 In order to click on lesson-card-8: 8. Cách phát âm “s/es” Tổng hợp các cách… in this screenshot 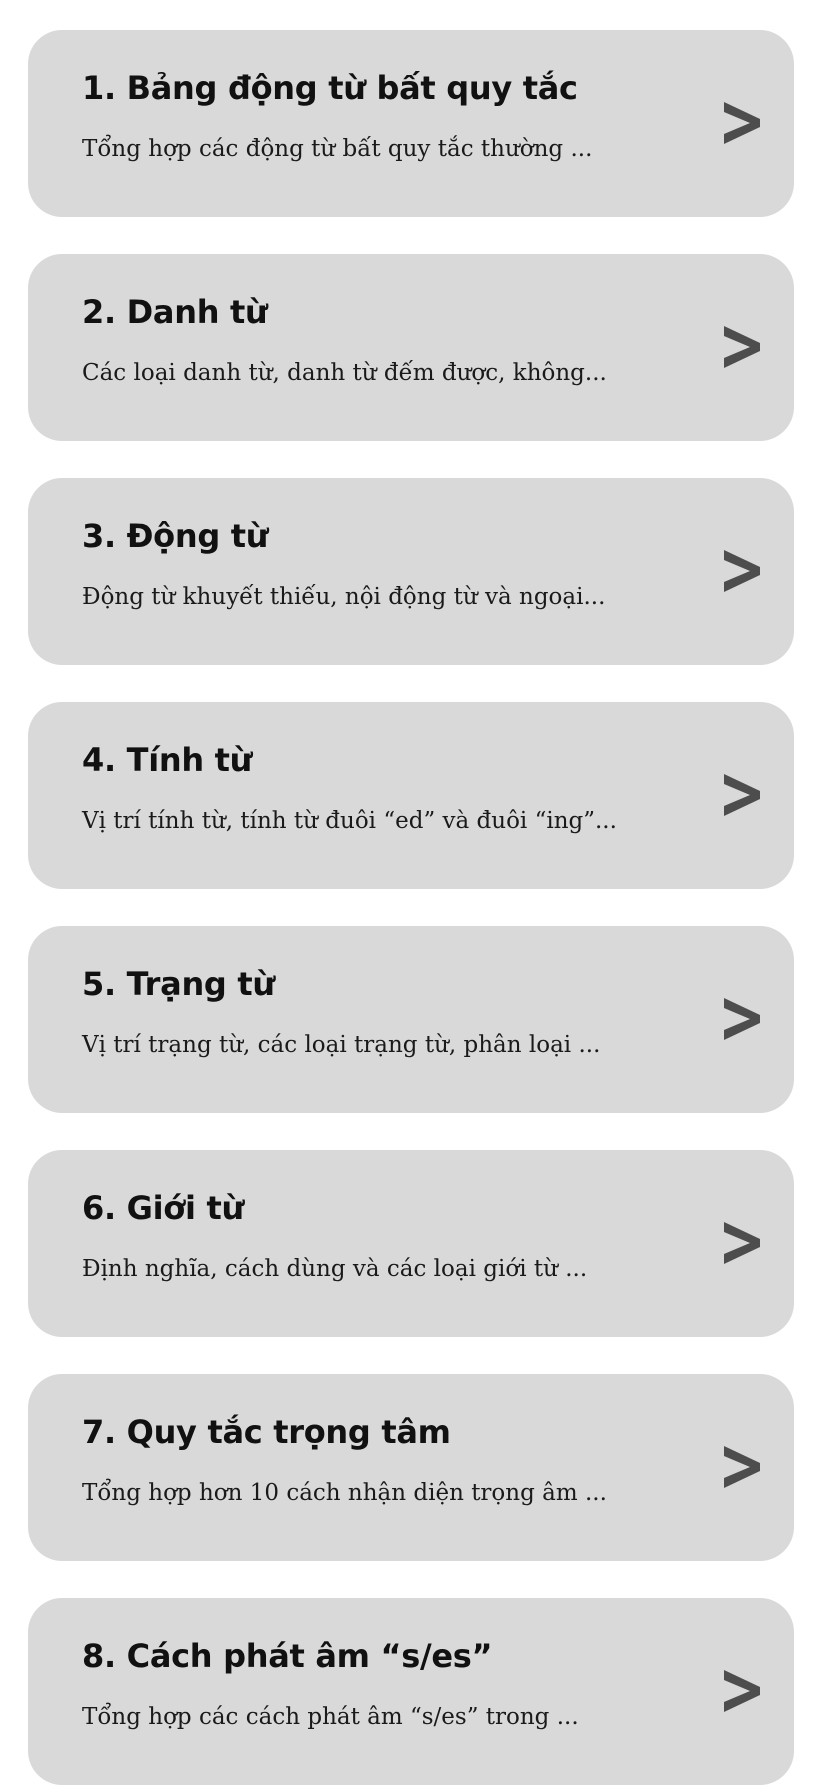, I will do `click(411, 1691)`.